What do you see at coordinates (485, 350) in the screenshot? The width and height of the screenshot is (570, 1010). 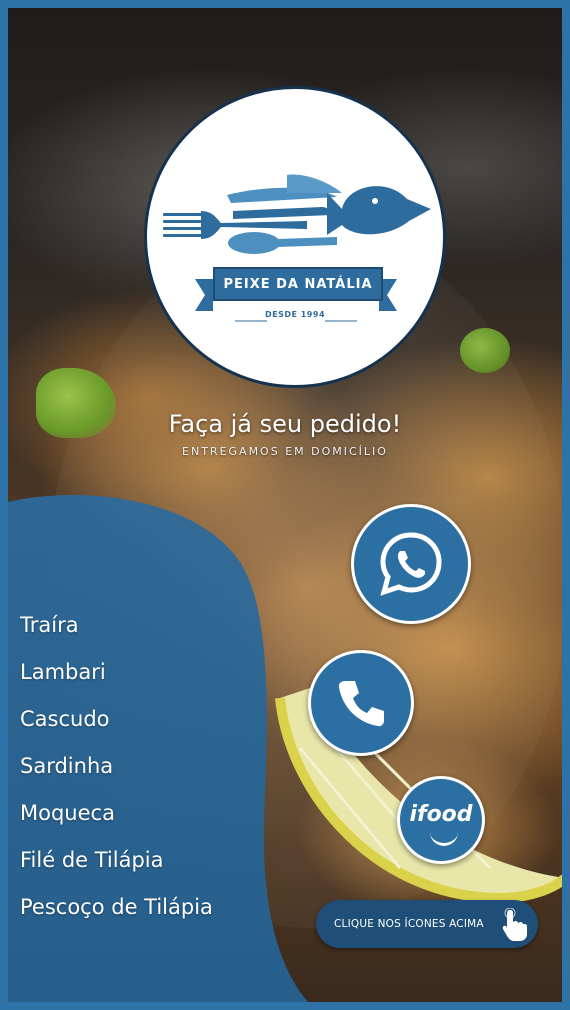 I see `lettuce-image` at bounding box center [485, 350].